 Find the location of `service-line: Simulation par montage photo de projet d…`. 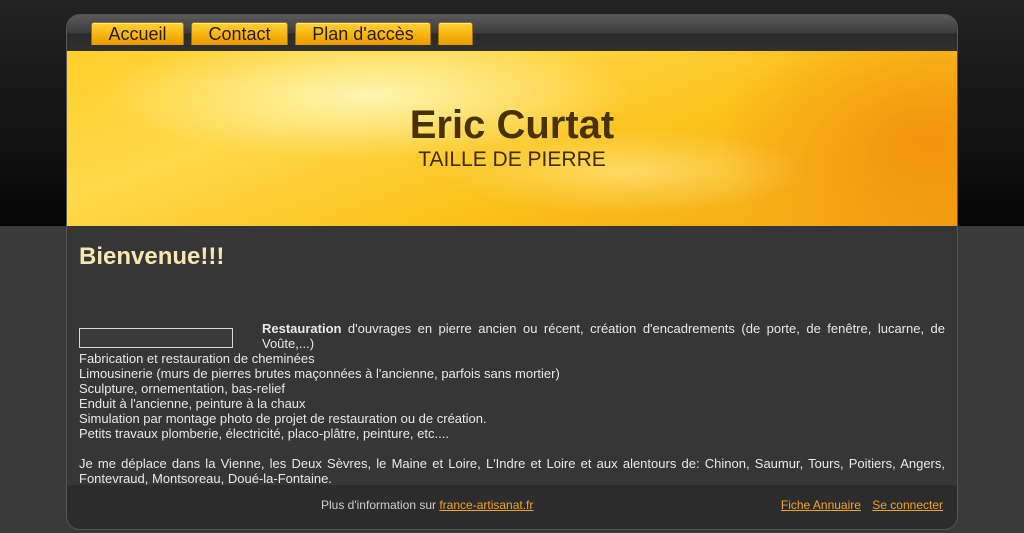

service-line: Simulation par montage photo de projet d… is located at coordinates (283, 418).